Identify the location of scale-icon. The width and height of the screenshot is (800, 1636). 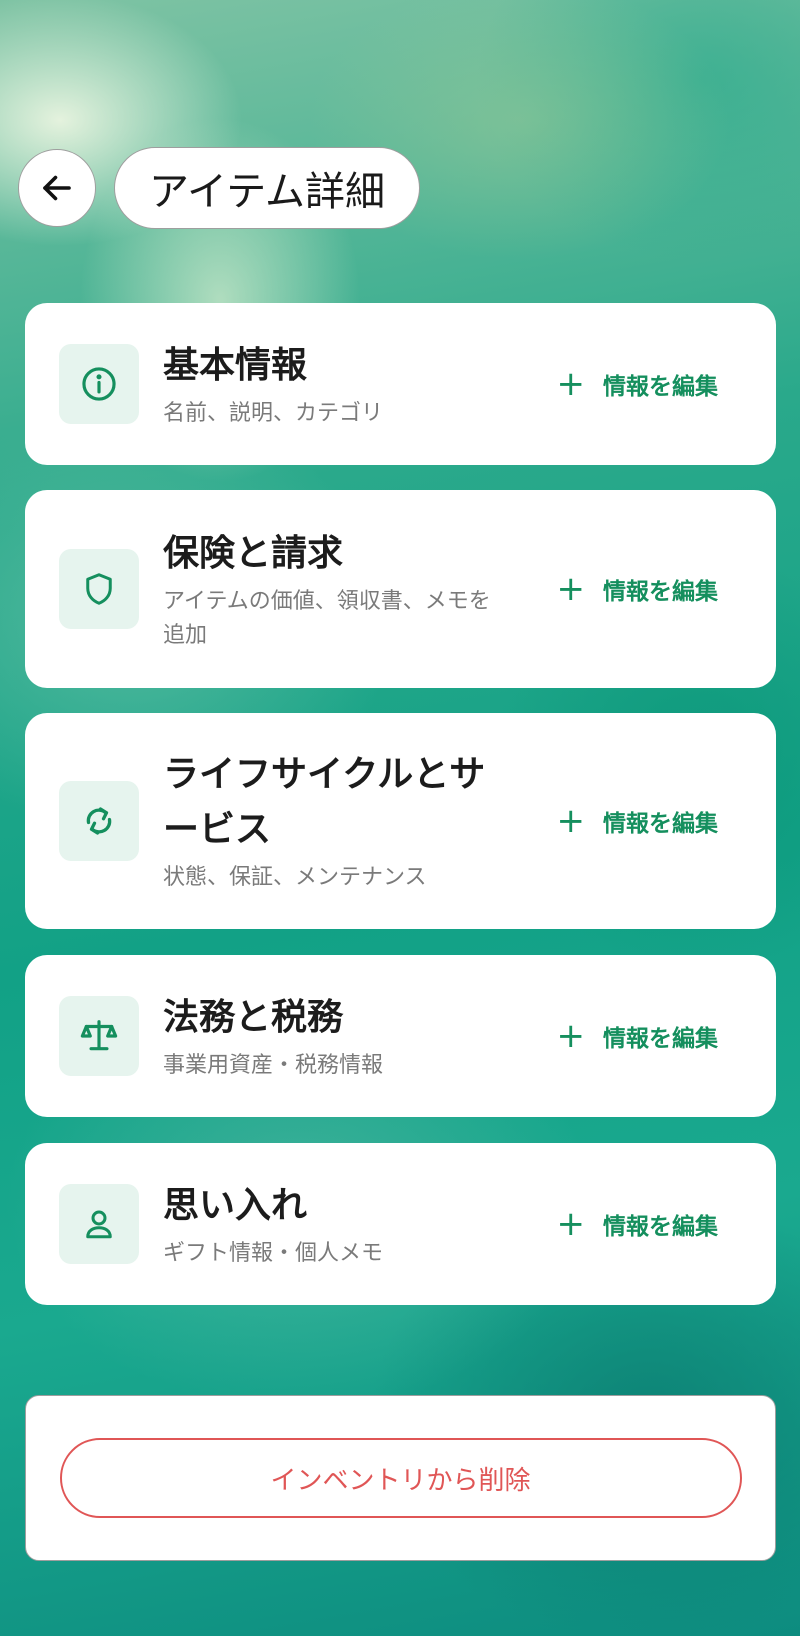
(99, 1035).